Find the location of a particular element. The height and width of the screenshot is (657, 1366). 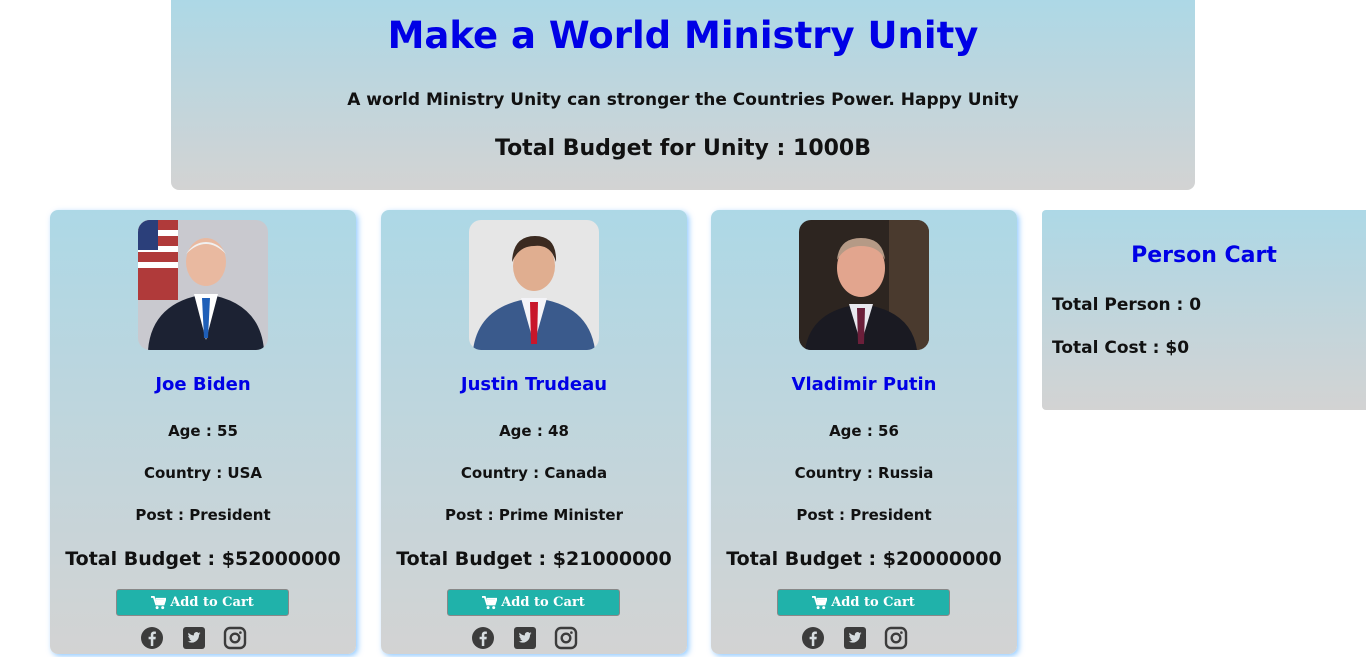

person-country: Country : USA is located at coordinates (203, 473).